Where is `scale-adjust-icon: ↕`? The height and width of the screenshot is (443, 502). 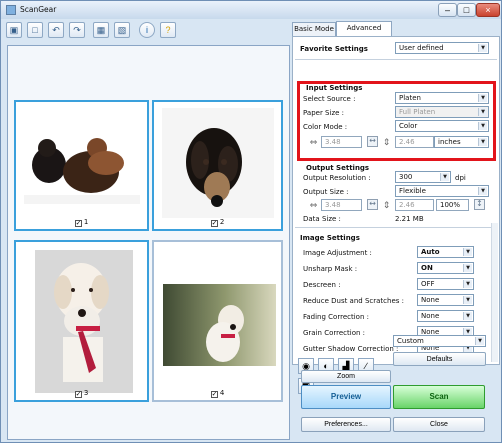
scale-adjust-icon: ↕ is located at coordinates (479, 204).